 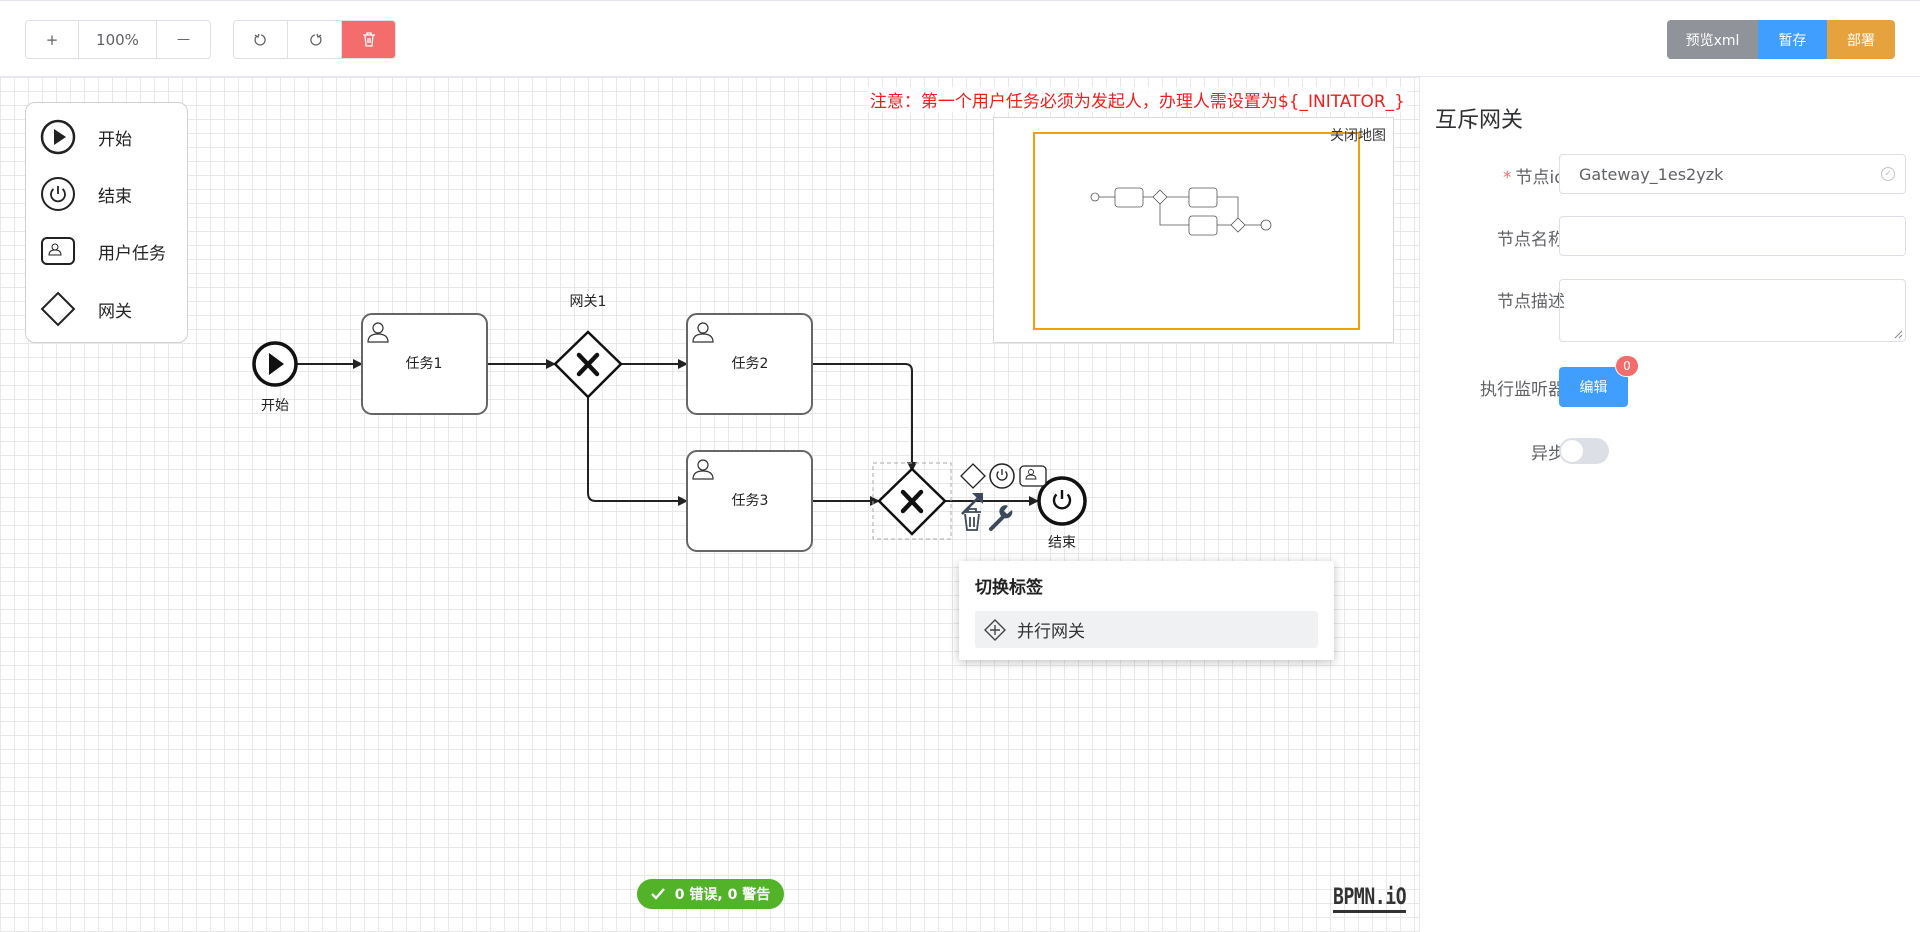 What do you see at coordinates (972, 504) in the screenshot?
I see `connect-arrow-icon` at bounding box center [972, 504].